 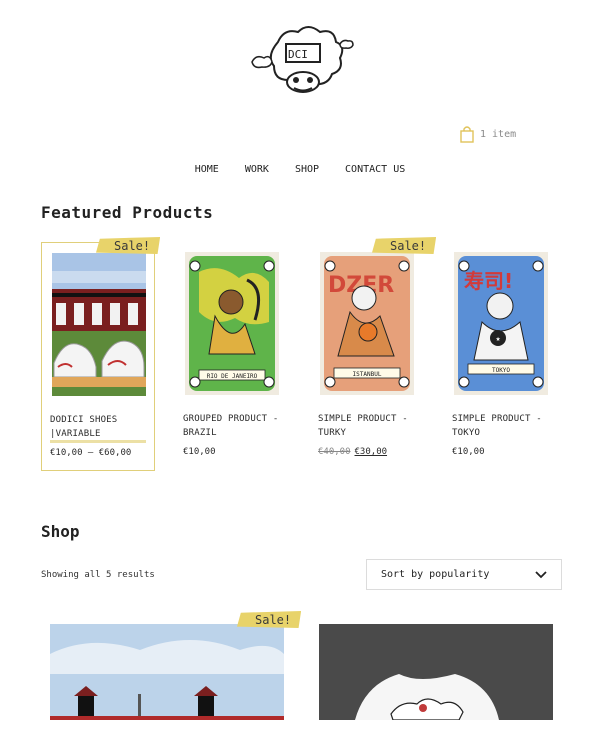 I want to click on chevron-down-icon, so click(x=541, y=574).